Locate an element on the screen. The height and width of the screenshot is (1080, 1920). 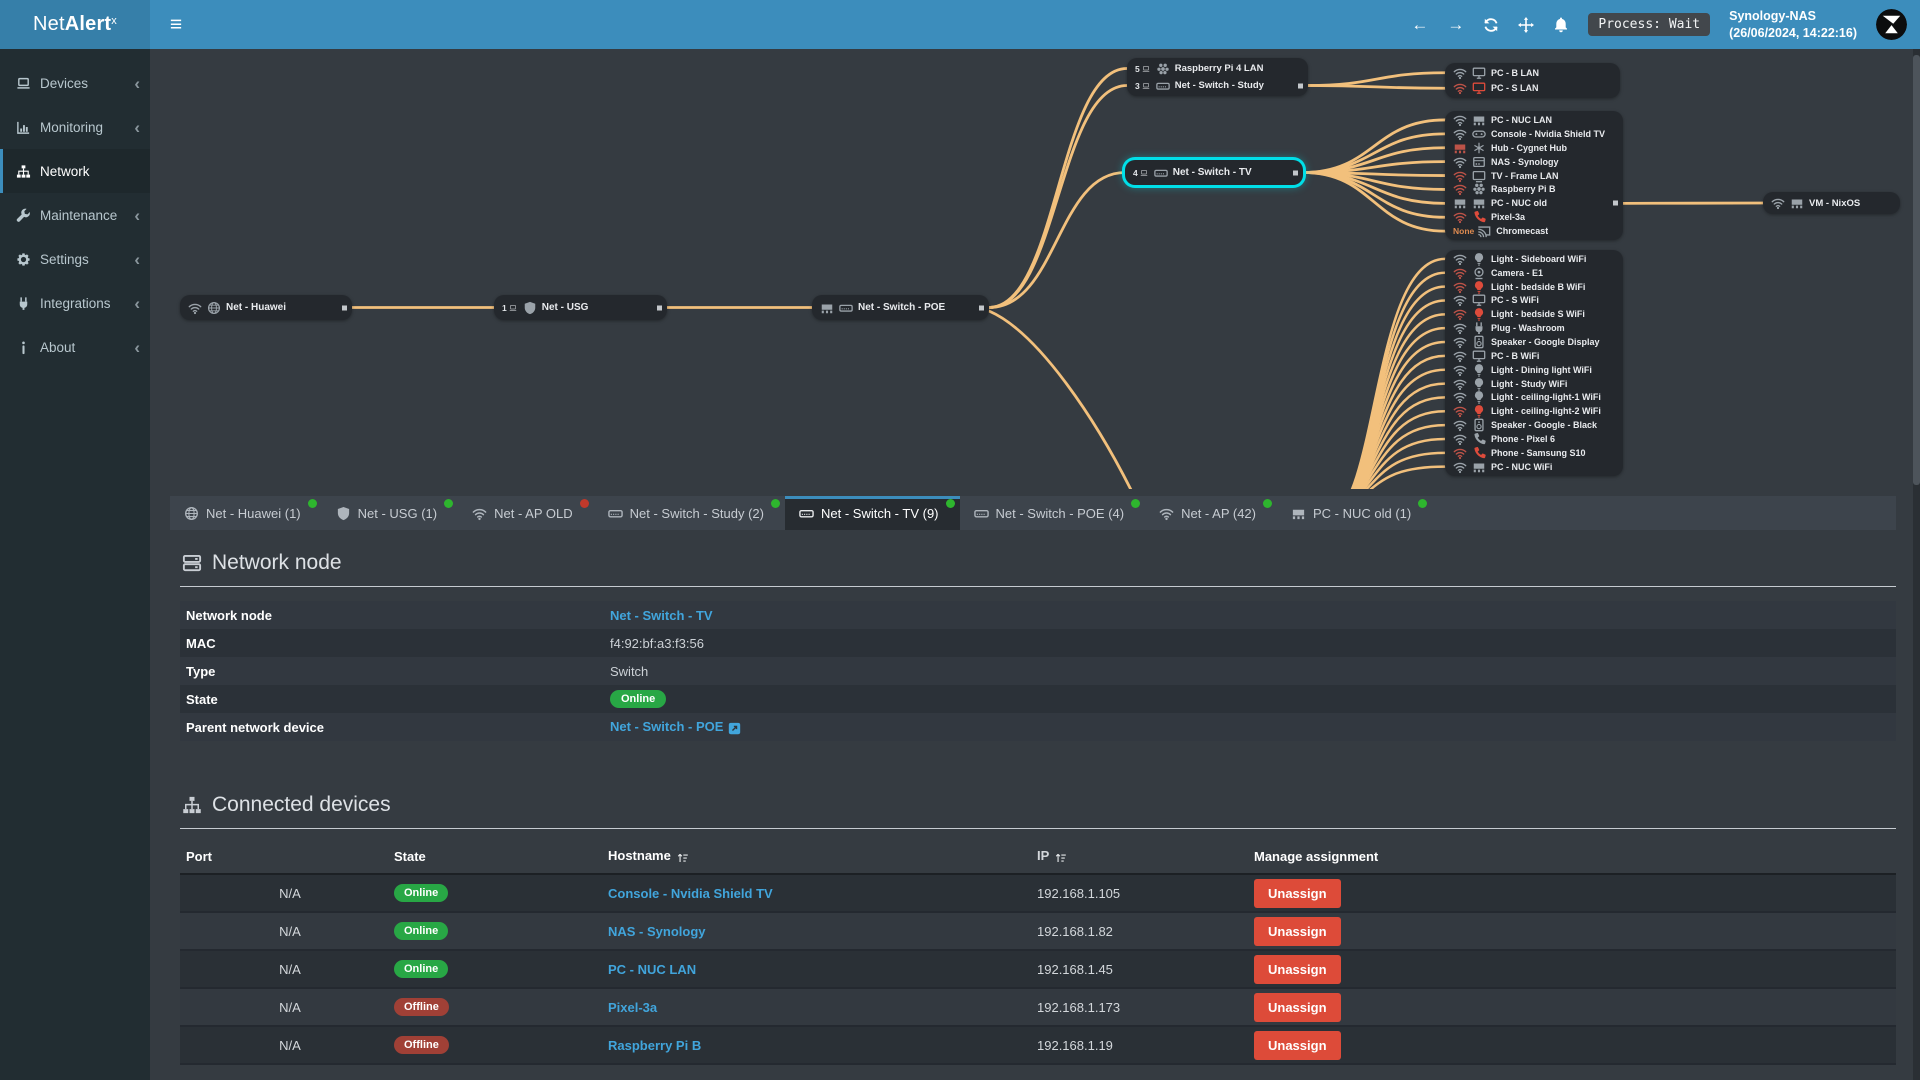
network-node-vm: VM - NixOS is located at coordinates (1831, 203).